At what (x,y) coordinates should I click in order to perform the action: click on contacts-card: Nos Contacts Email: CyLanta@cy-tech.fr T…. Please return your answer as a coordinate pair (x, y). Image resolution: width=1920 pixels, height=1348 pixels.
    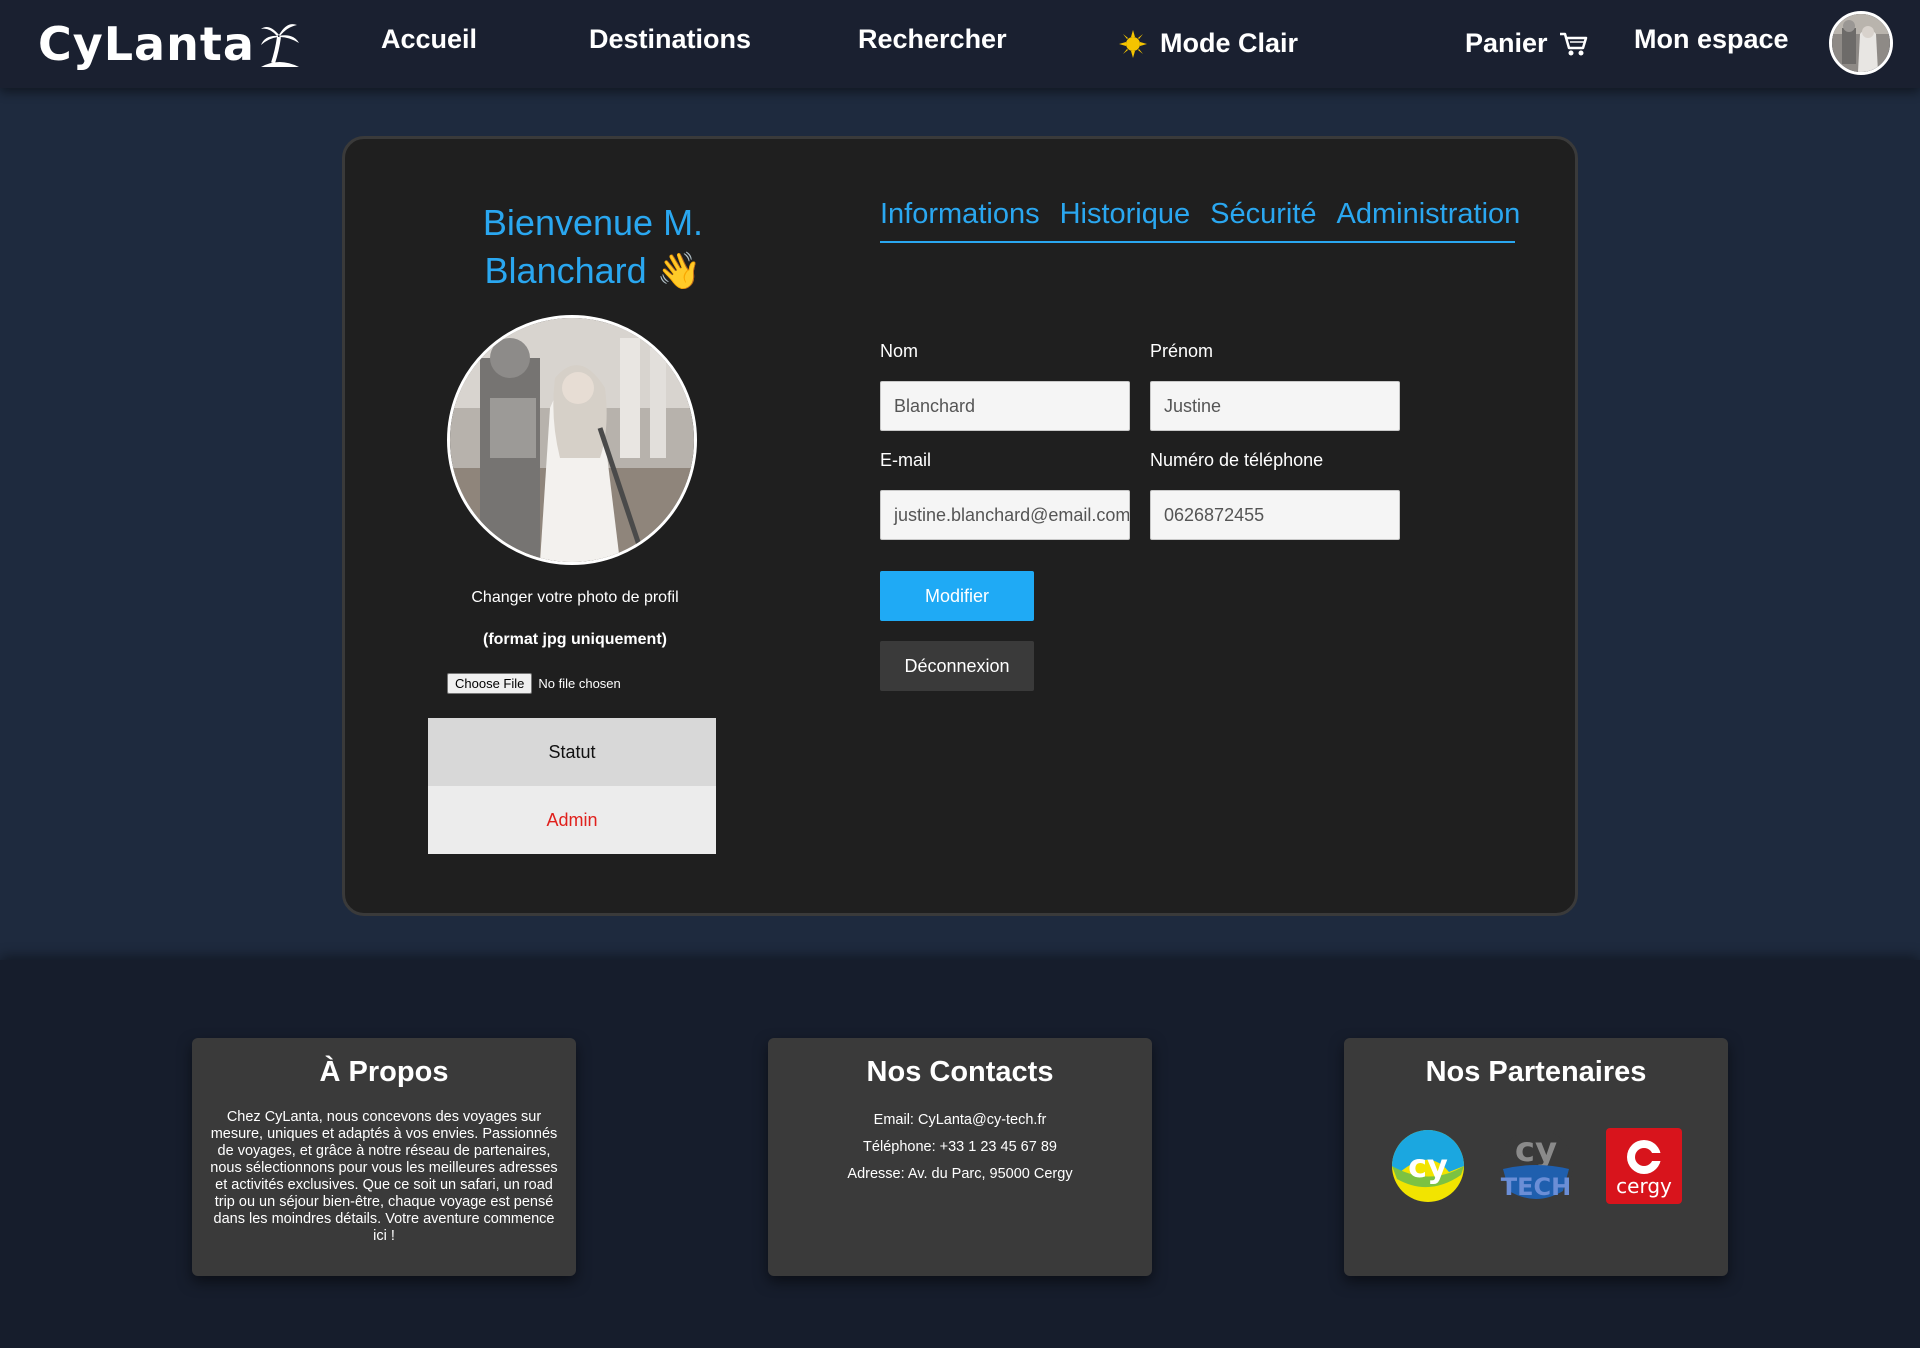
    Looking at the image, I should click on (960, 1157).